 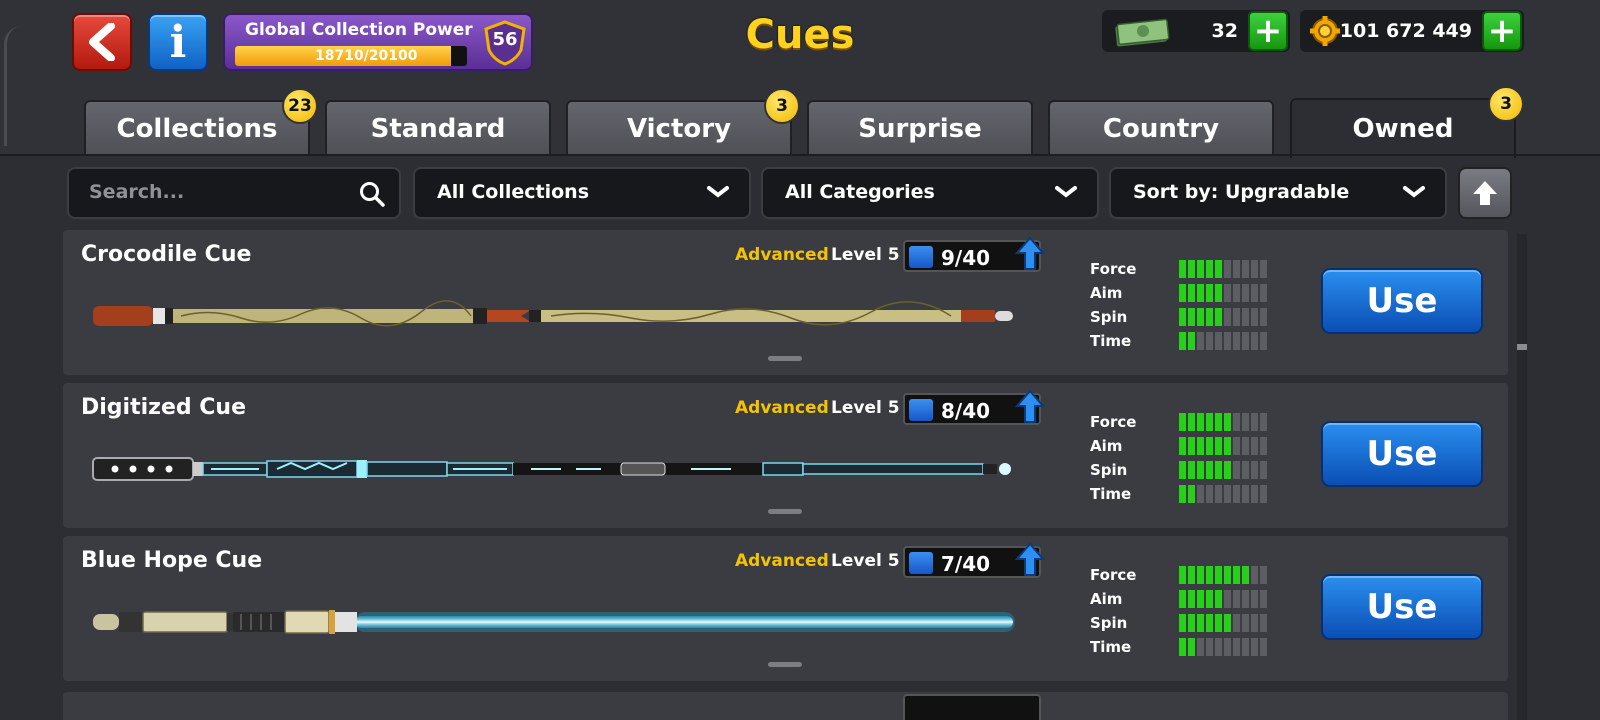 What do you see at coordinates (930, 193) in the screenshot?
I see `category-filter-dropdown: All Categories` at bounding box center [930, 193].